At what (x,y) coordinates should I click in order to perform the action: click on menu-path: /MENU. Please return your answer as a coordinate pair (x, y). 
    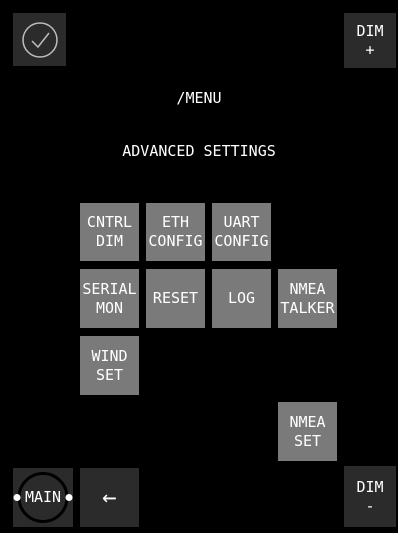
    Looking at the image, I should click on (199, 98).